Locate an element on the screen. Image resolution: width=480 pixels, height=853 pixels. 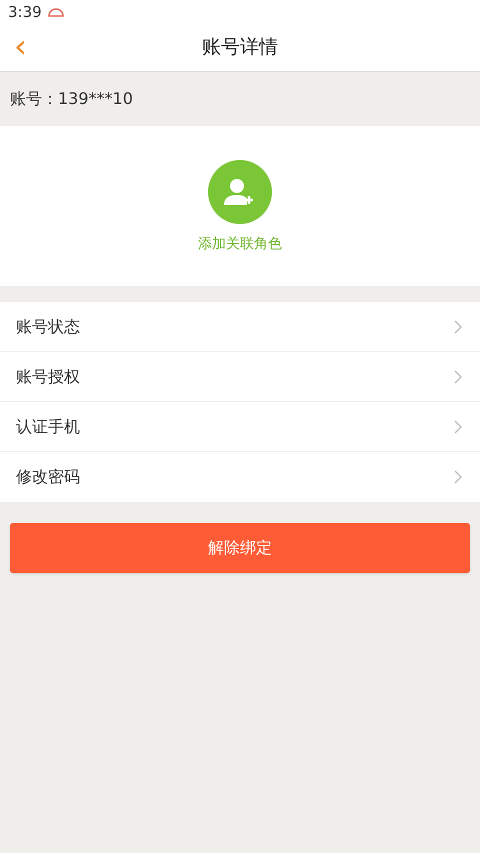
menu-item: 修改密码 is located at coordinates (240, 477).